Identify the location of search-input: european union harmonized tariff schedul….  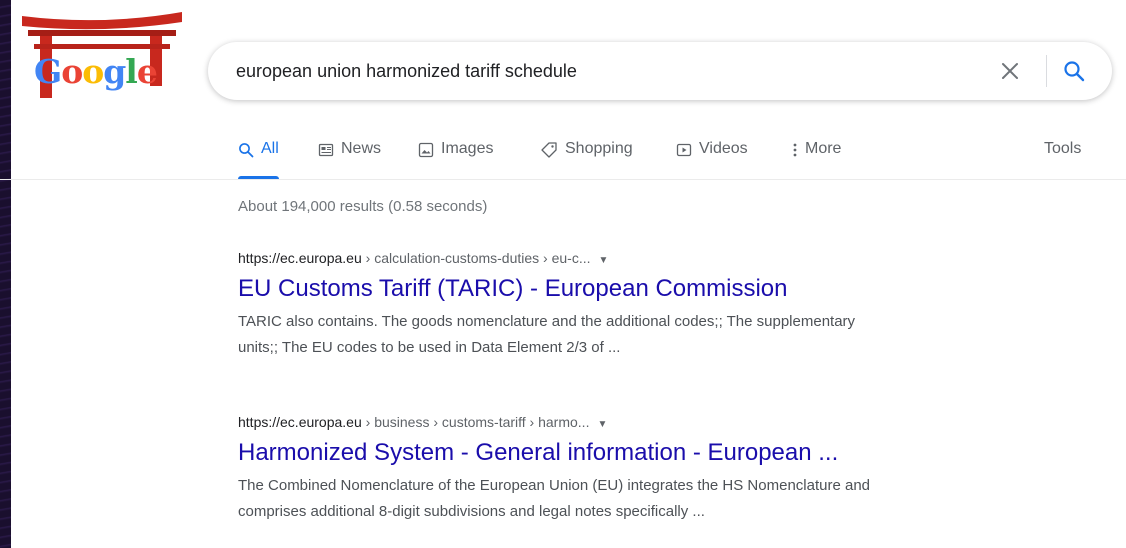
(406, 71).